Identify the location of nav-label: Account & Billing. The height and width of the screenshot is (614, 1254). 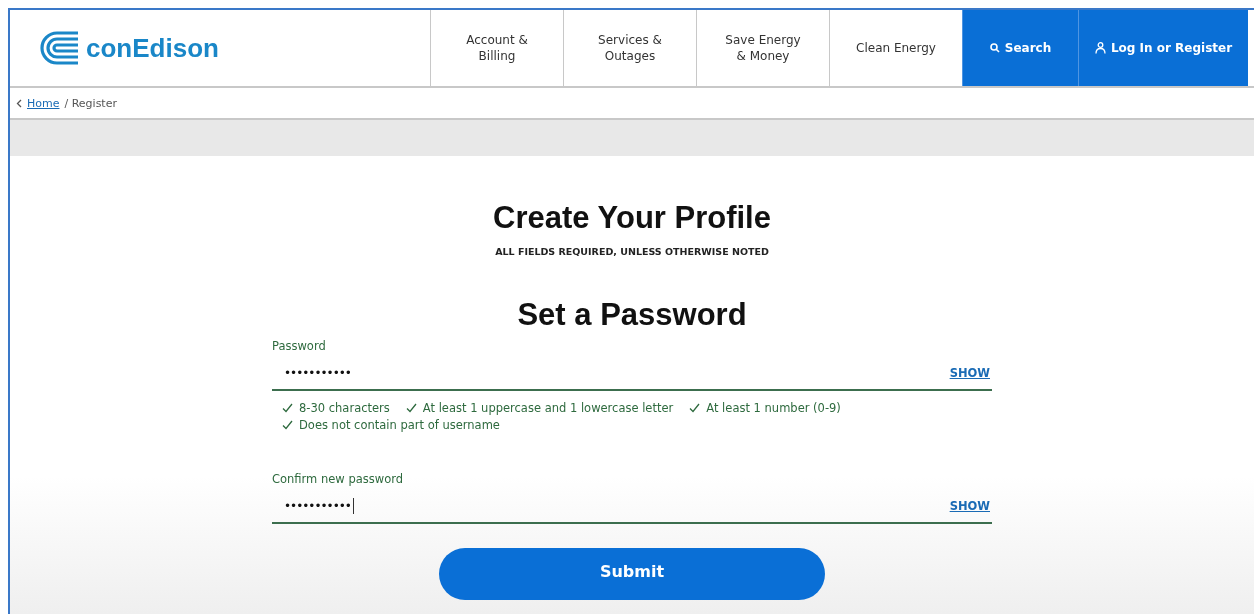
(497, 48).